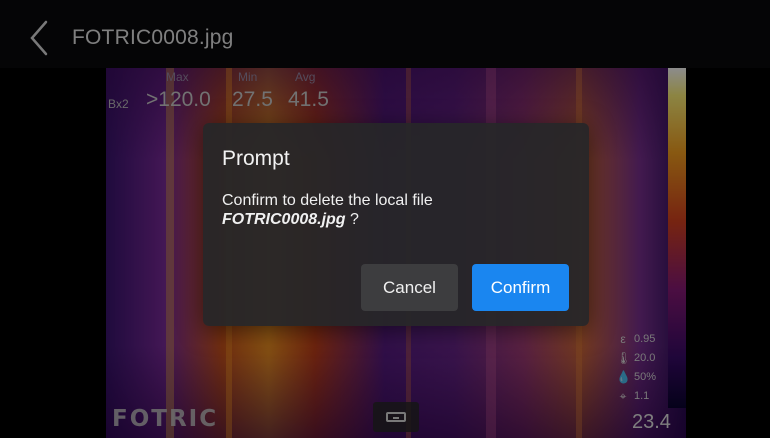 This screenshot has height=438, width=770. I want to click on dialog-file-name: FOTRIC0008.jpg, so click(284, 219).